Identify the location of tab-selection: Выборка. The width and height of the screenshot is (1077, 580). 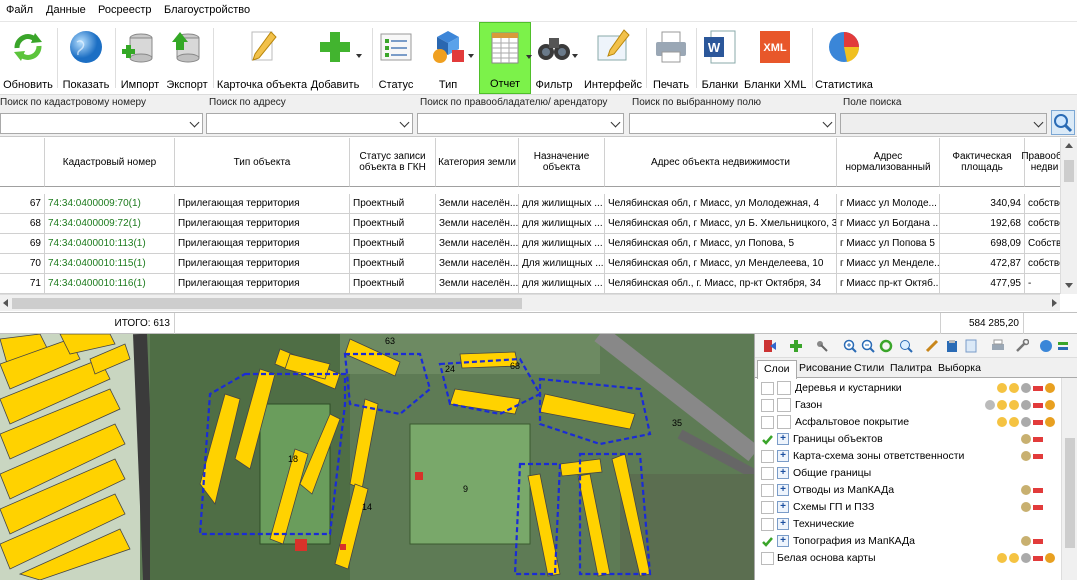
(959, 369).